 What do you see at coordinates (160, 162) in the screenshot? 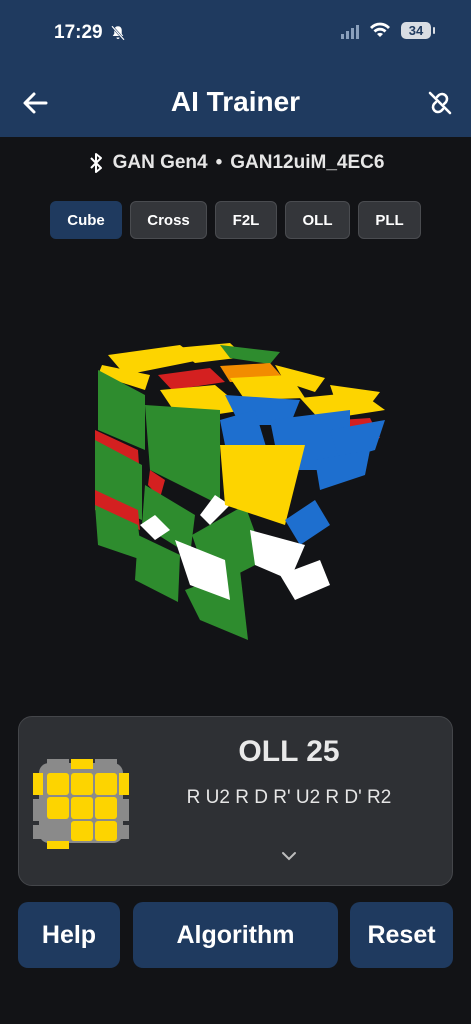
I see `device-name: GAN Gen4` at bounding box center [160, 162].